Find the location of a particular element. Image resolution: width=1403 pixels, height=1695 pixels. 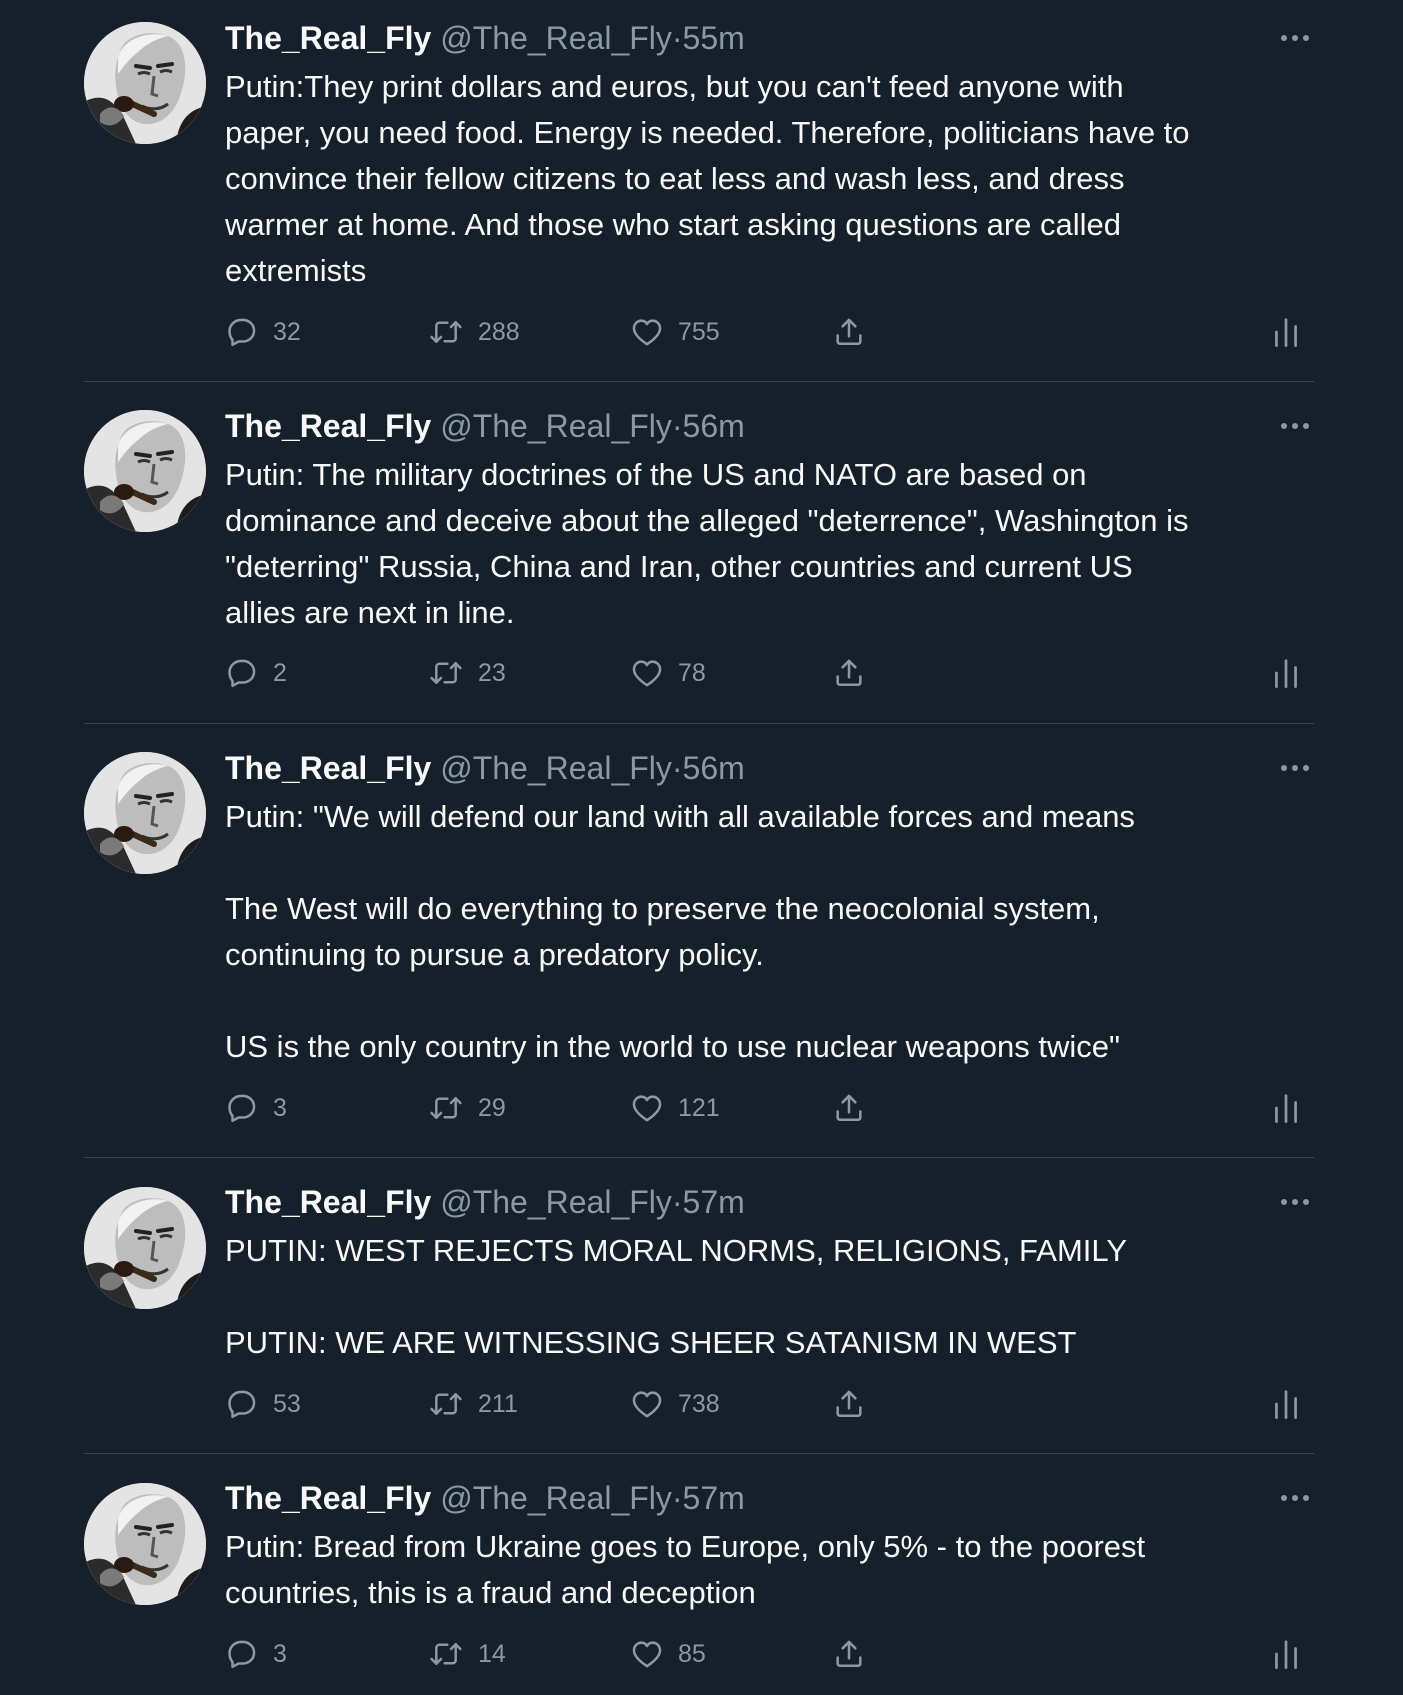

reply-count: 3 is located at coordinates (280, 1653).